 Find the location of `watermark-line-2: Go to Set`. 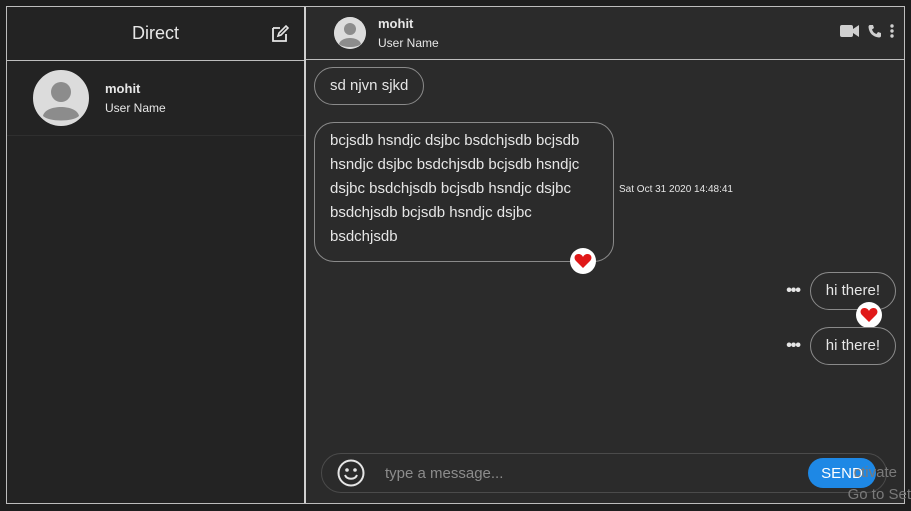

watermark-line-2: Go to Set is located at coordinates (879, 494).